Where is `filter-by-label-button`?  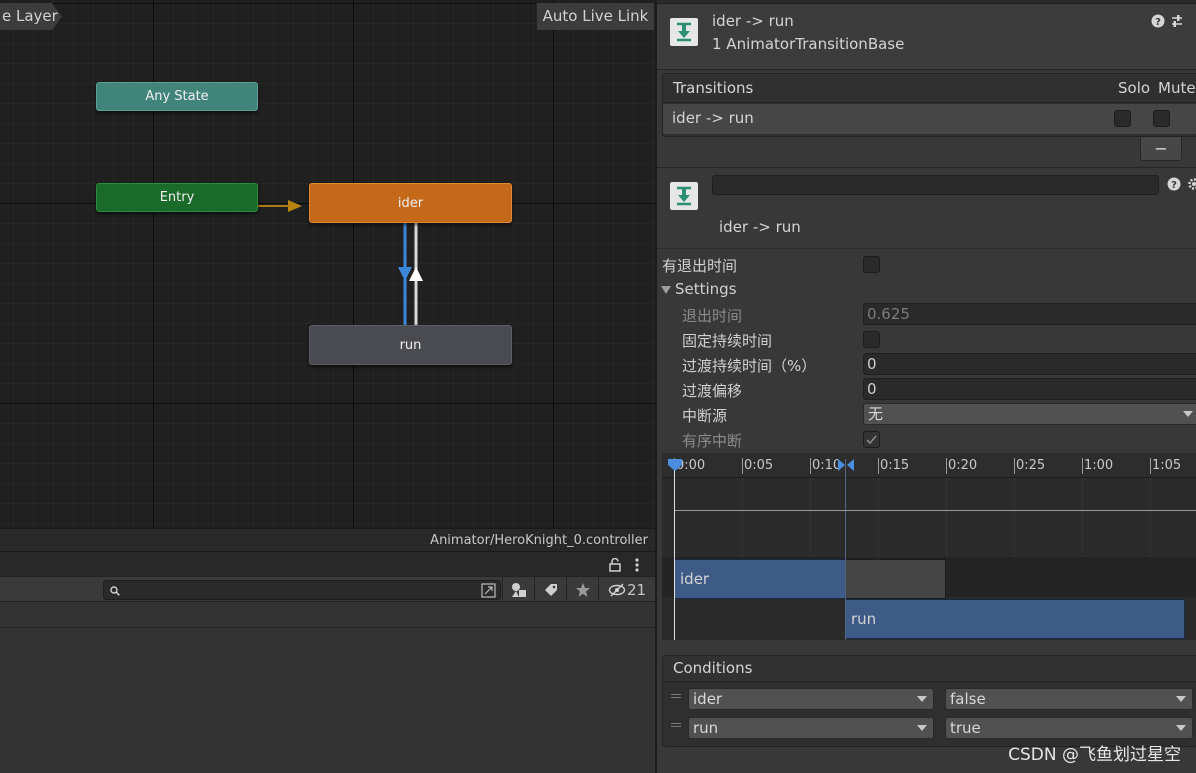 filter-by-label-button is located at coordinates (550, 590).